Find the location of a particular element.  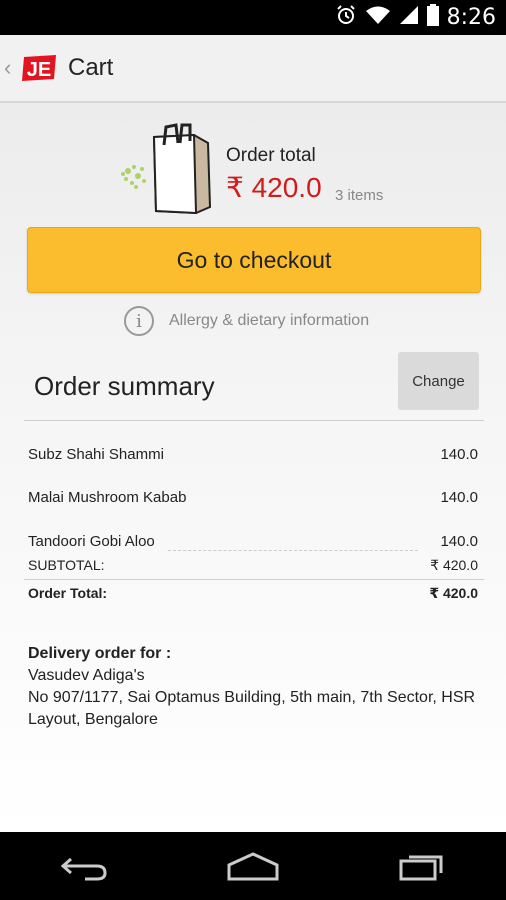

info-icon: i is located at coordinates (139, 321).